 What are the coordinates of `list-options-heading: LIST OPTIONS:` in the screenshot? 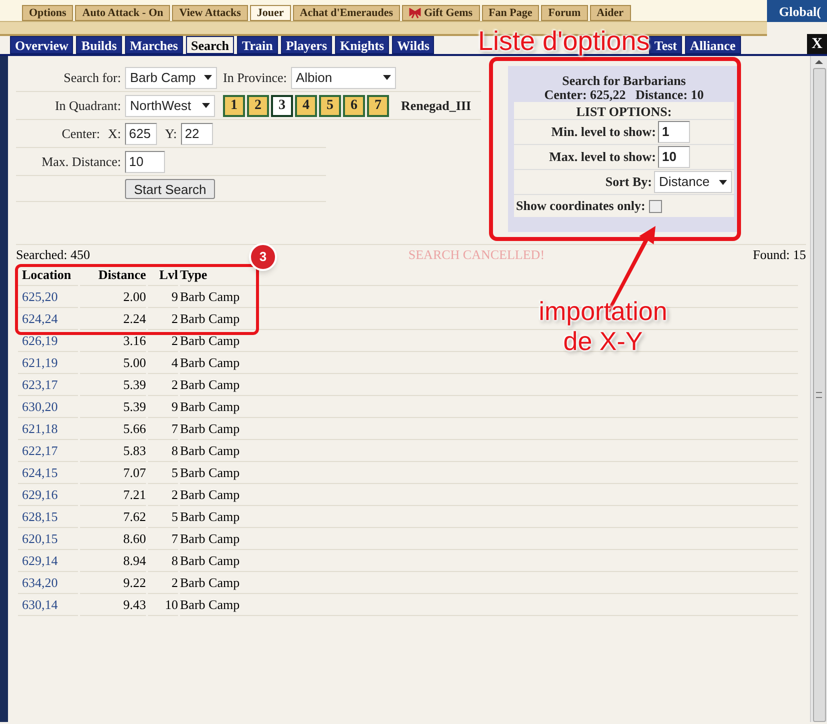 It's located at (624, 111).